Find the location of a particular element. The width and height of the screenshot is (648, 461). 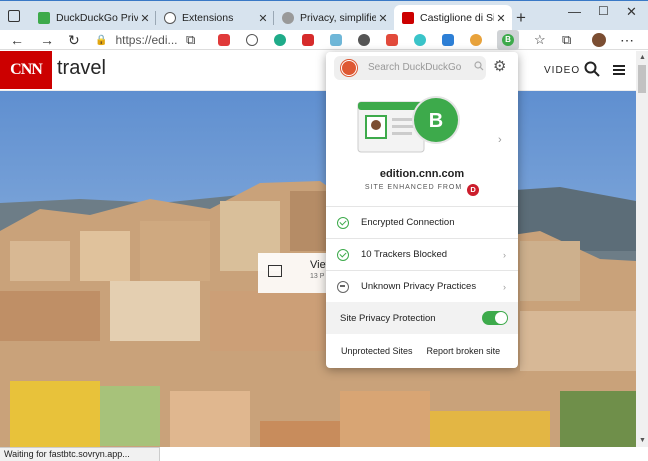

forward-icon: → is located at coordinates (47, 40).